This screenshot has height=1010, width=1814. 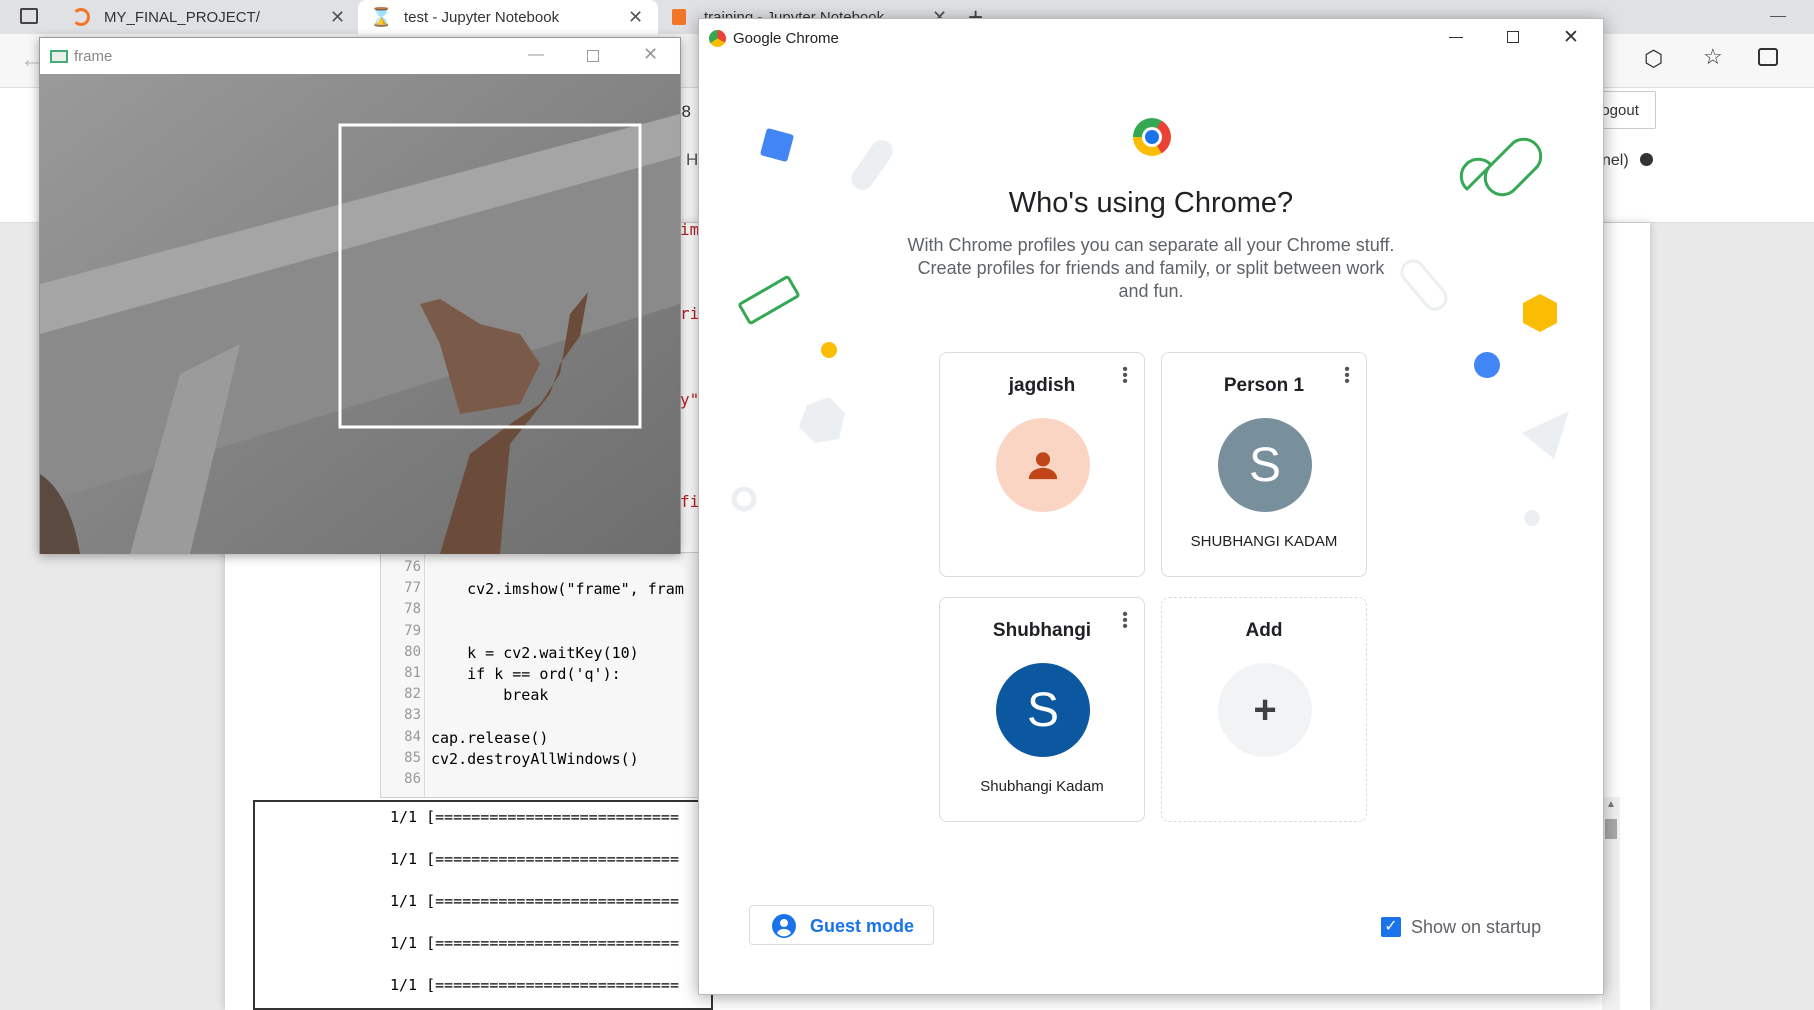 What do you see at coordinates (1264, 541) in the screenshot?
I see `profile-subtitle: SHUBHANGI KADAM` at bounding box center [1264, 541].